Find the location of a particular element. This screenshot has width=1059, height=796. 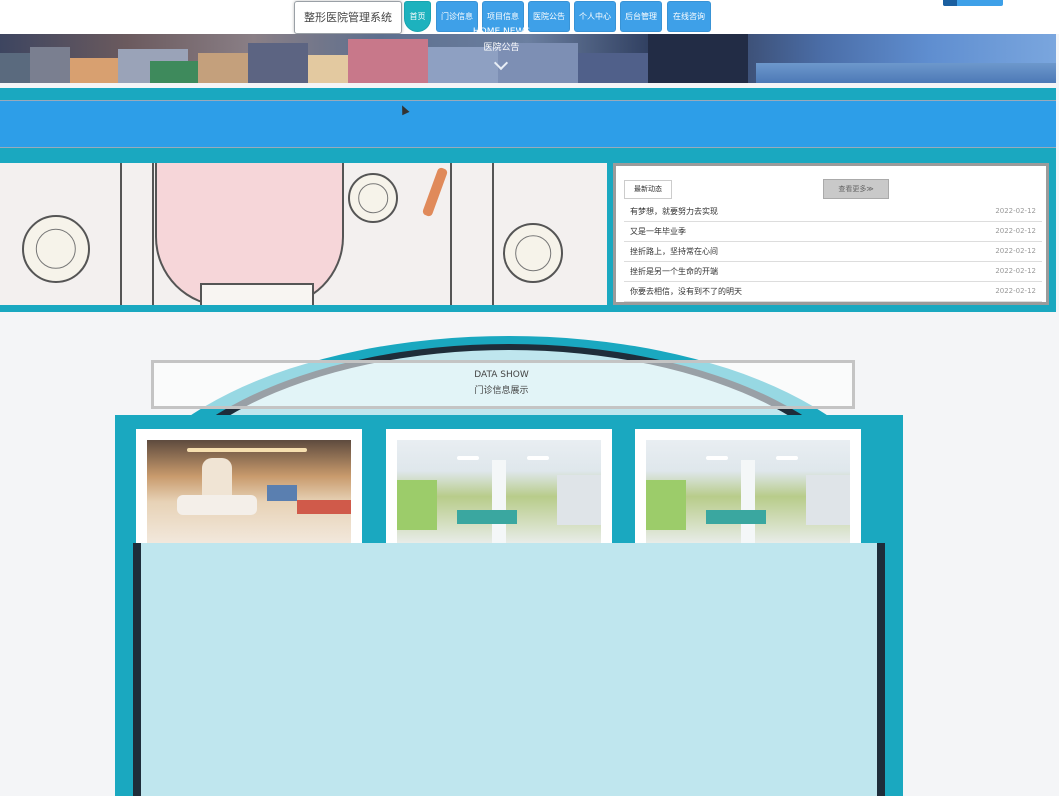

news-item-title: 挫折是另一个生命的开端 is located at coordinates (674, 271).